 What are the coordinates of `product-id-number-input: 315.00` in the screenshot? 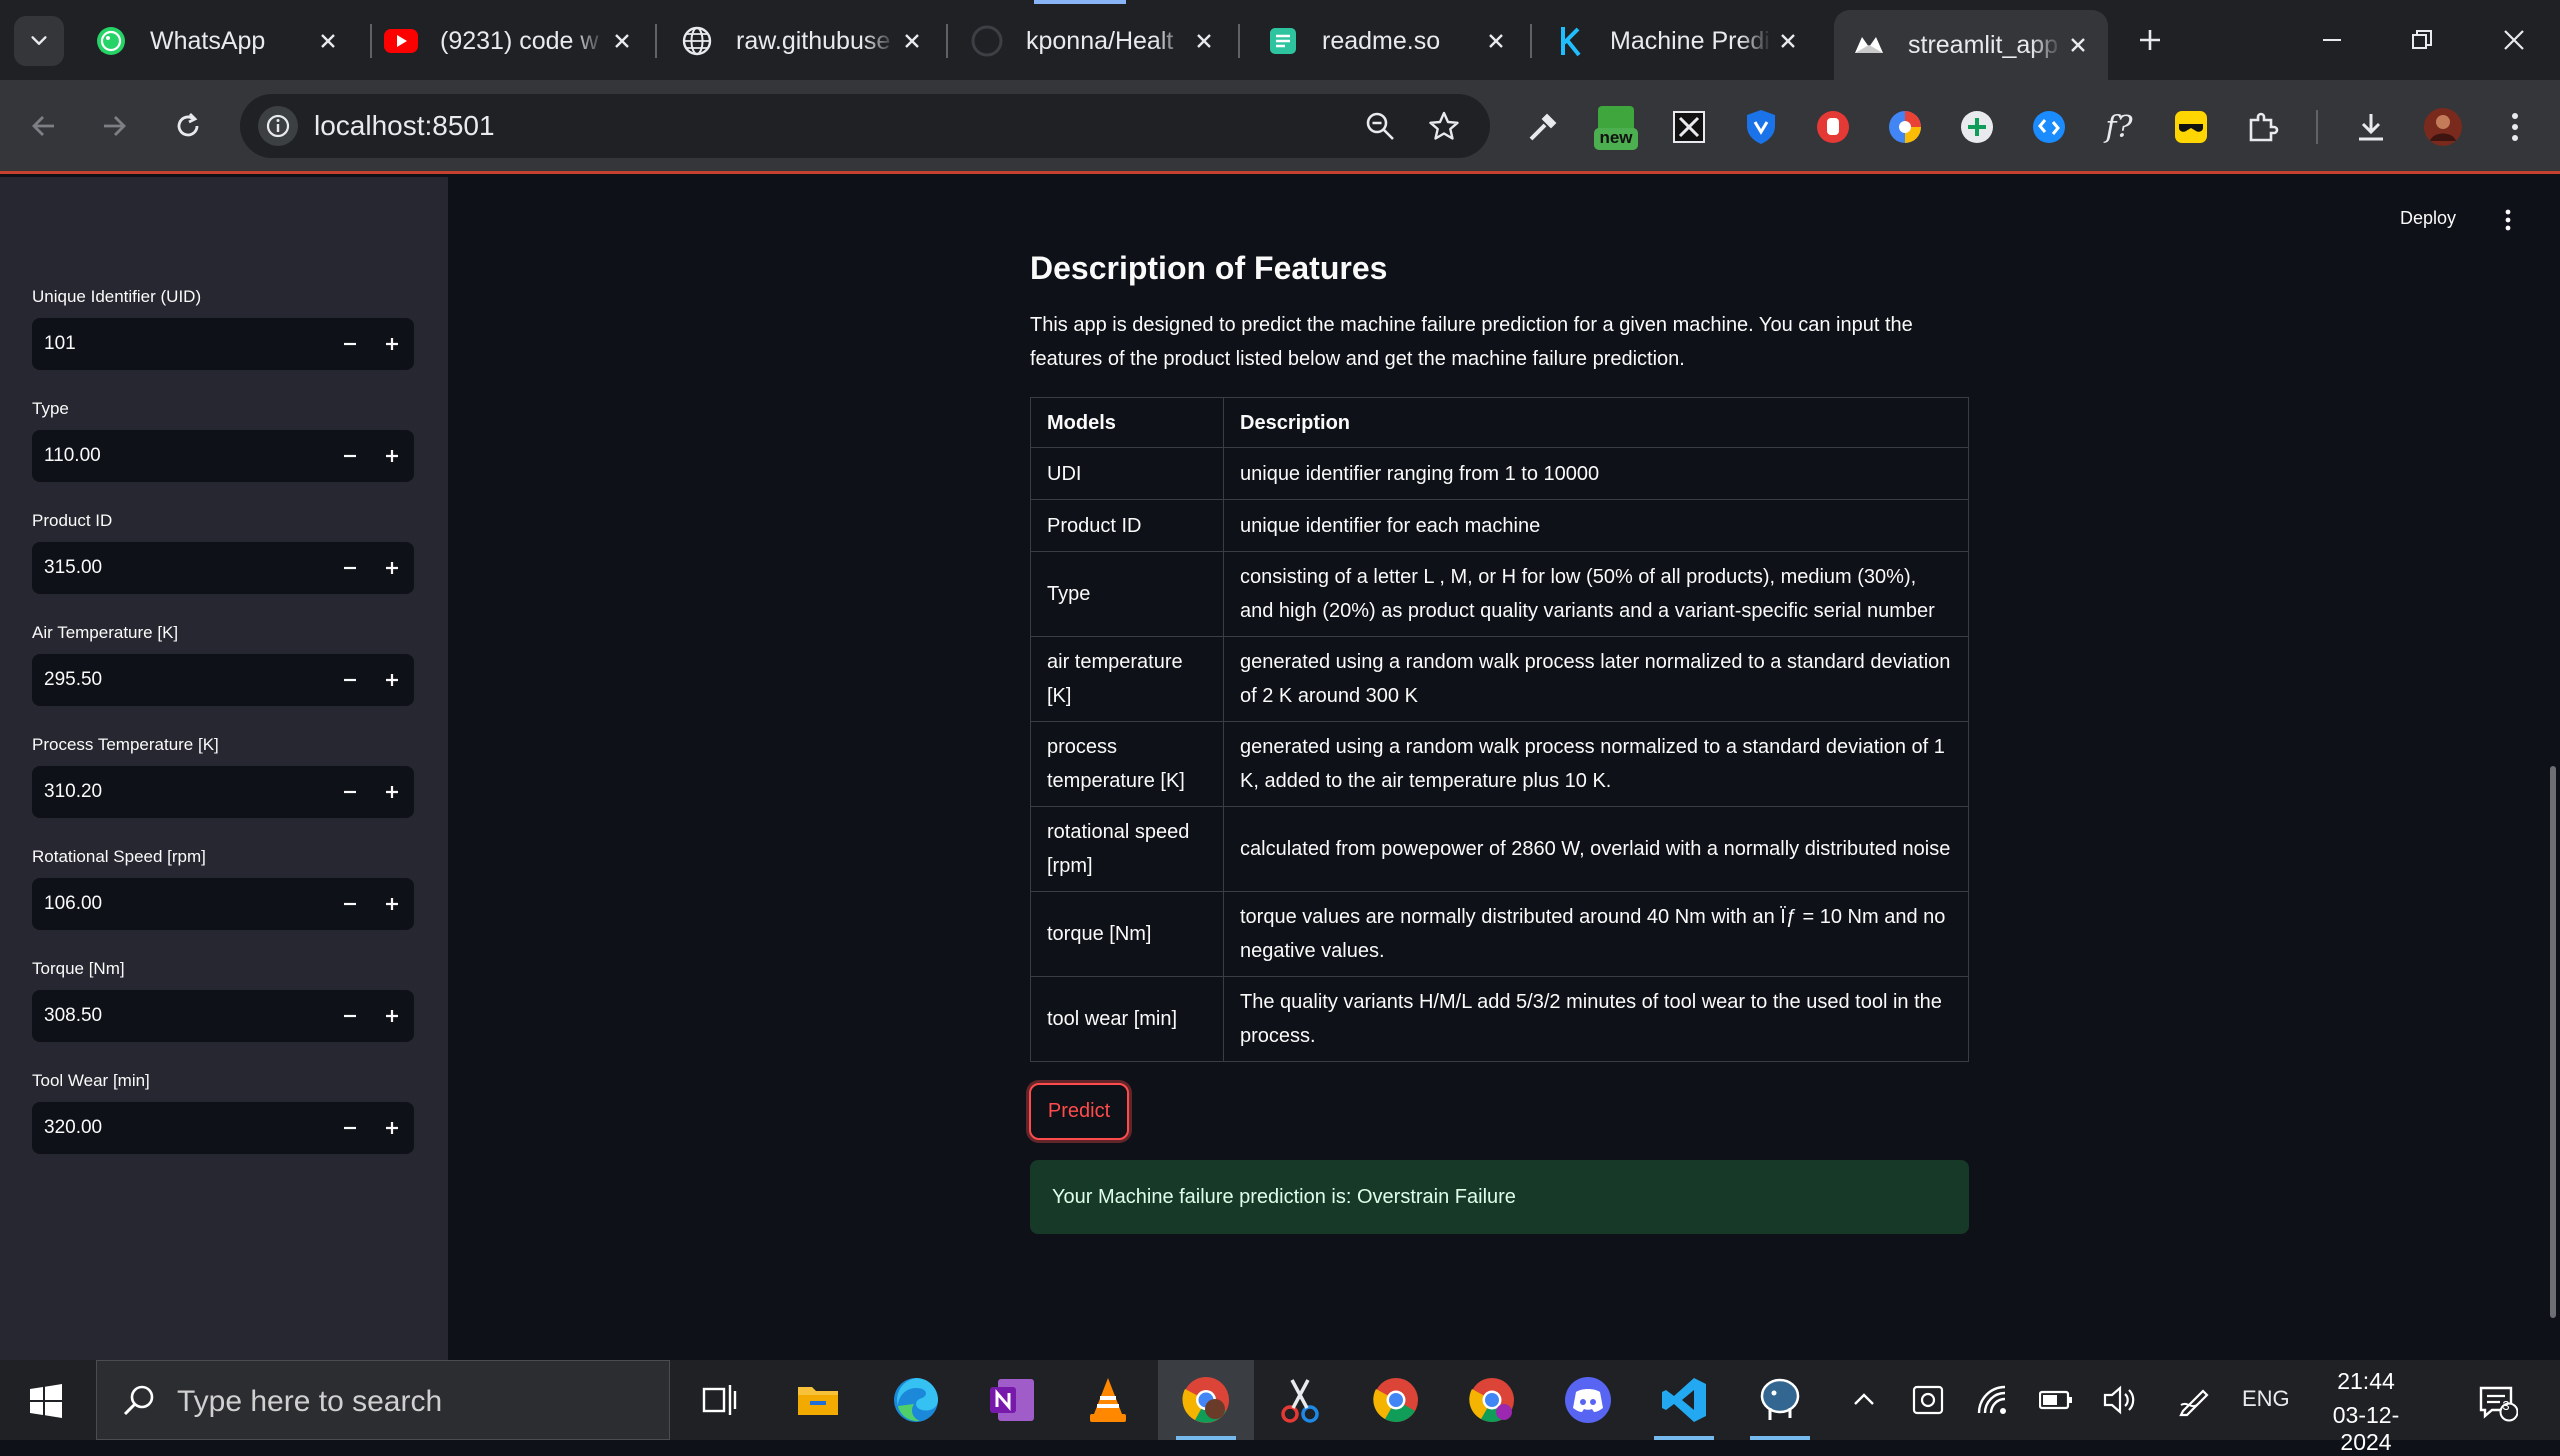 It's located at (223, 568).